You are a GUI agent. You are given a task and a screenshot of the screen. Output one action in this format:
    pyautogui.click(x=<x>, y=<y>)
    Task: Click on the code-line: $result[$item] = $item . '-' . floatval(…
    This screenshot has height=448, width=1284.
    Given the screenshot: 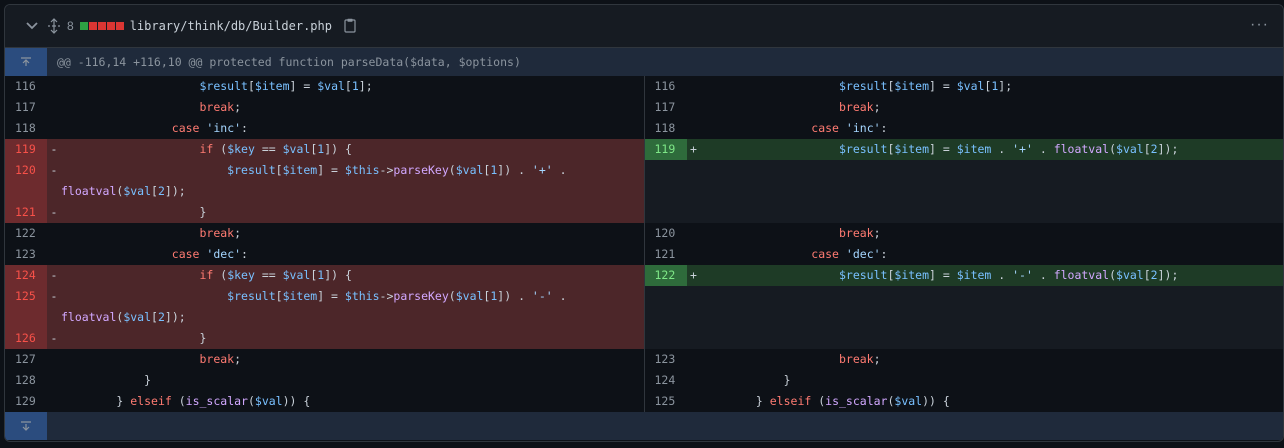 What is the action you would take?
    pyautogui.click(x=1008, y=275)
    